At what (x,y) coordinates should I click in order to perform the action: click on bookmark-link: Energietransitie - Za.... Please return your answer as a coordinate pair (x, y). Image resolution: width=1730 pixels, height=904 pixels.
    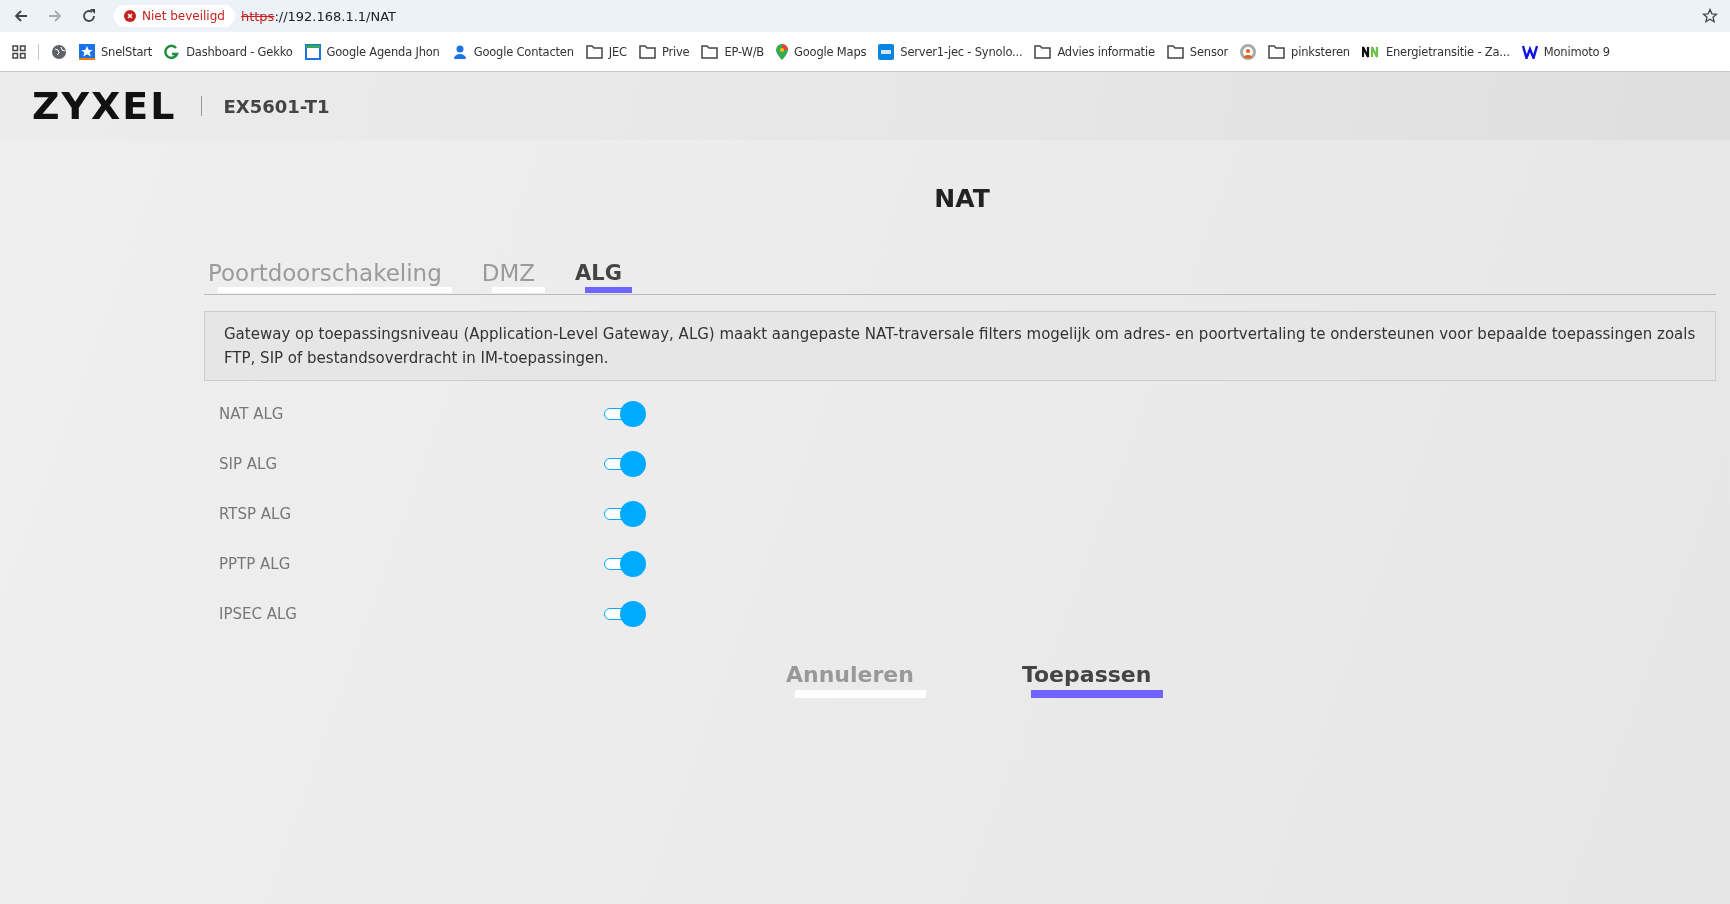
    Looking at the image, I should click on (1447, 51).